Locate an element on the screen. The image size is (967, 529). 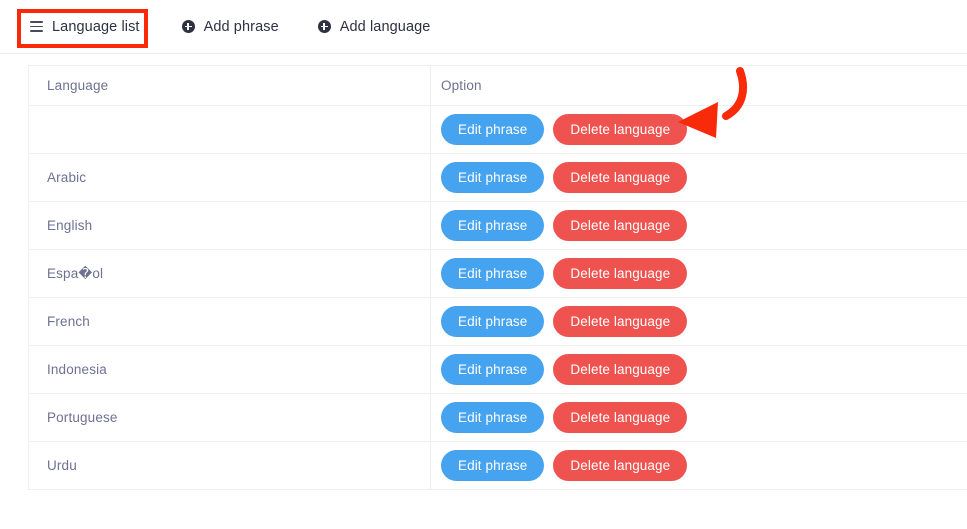
hamburger-icon is located at coordinates (36, 26).